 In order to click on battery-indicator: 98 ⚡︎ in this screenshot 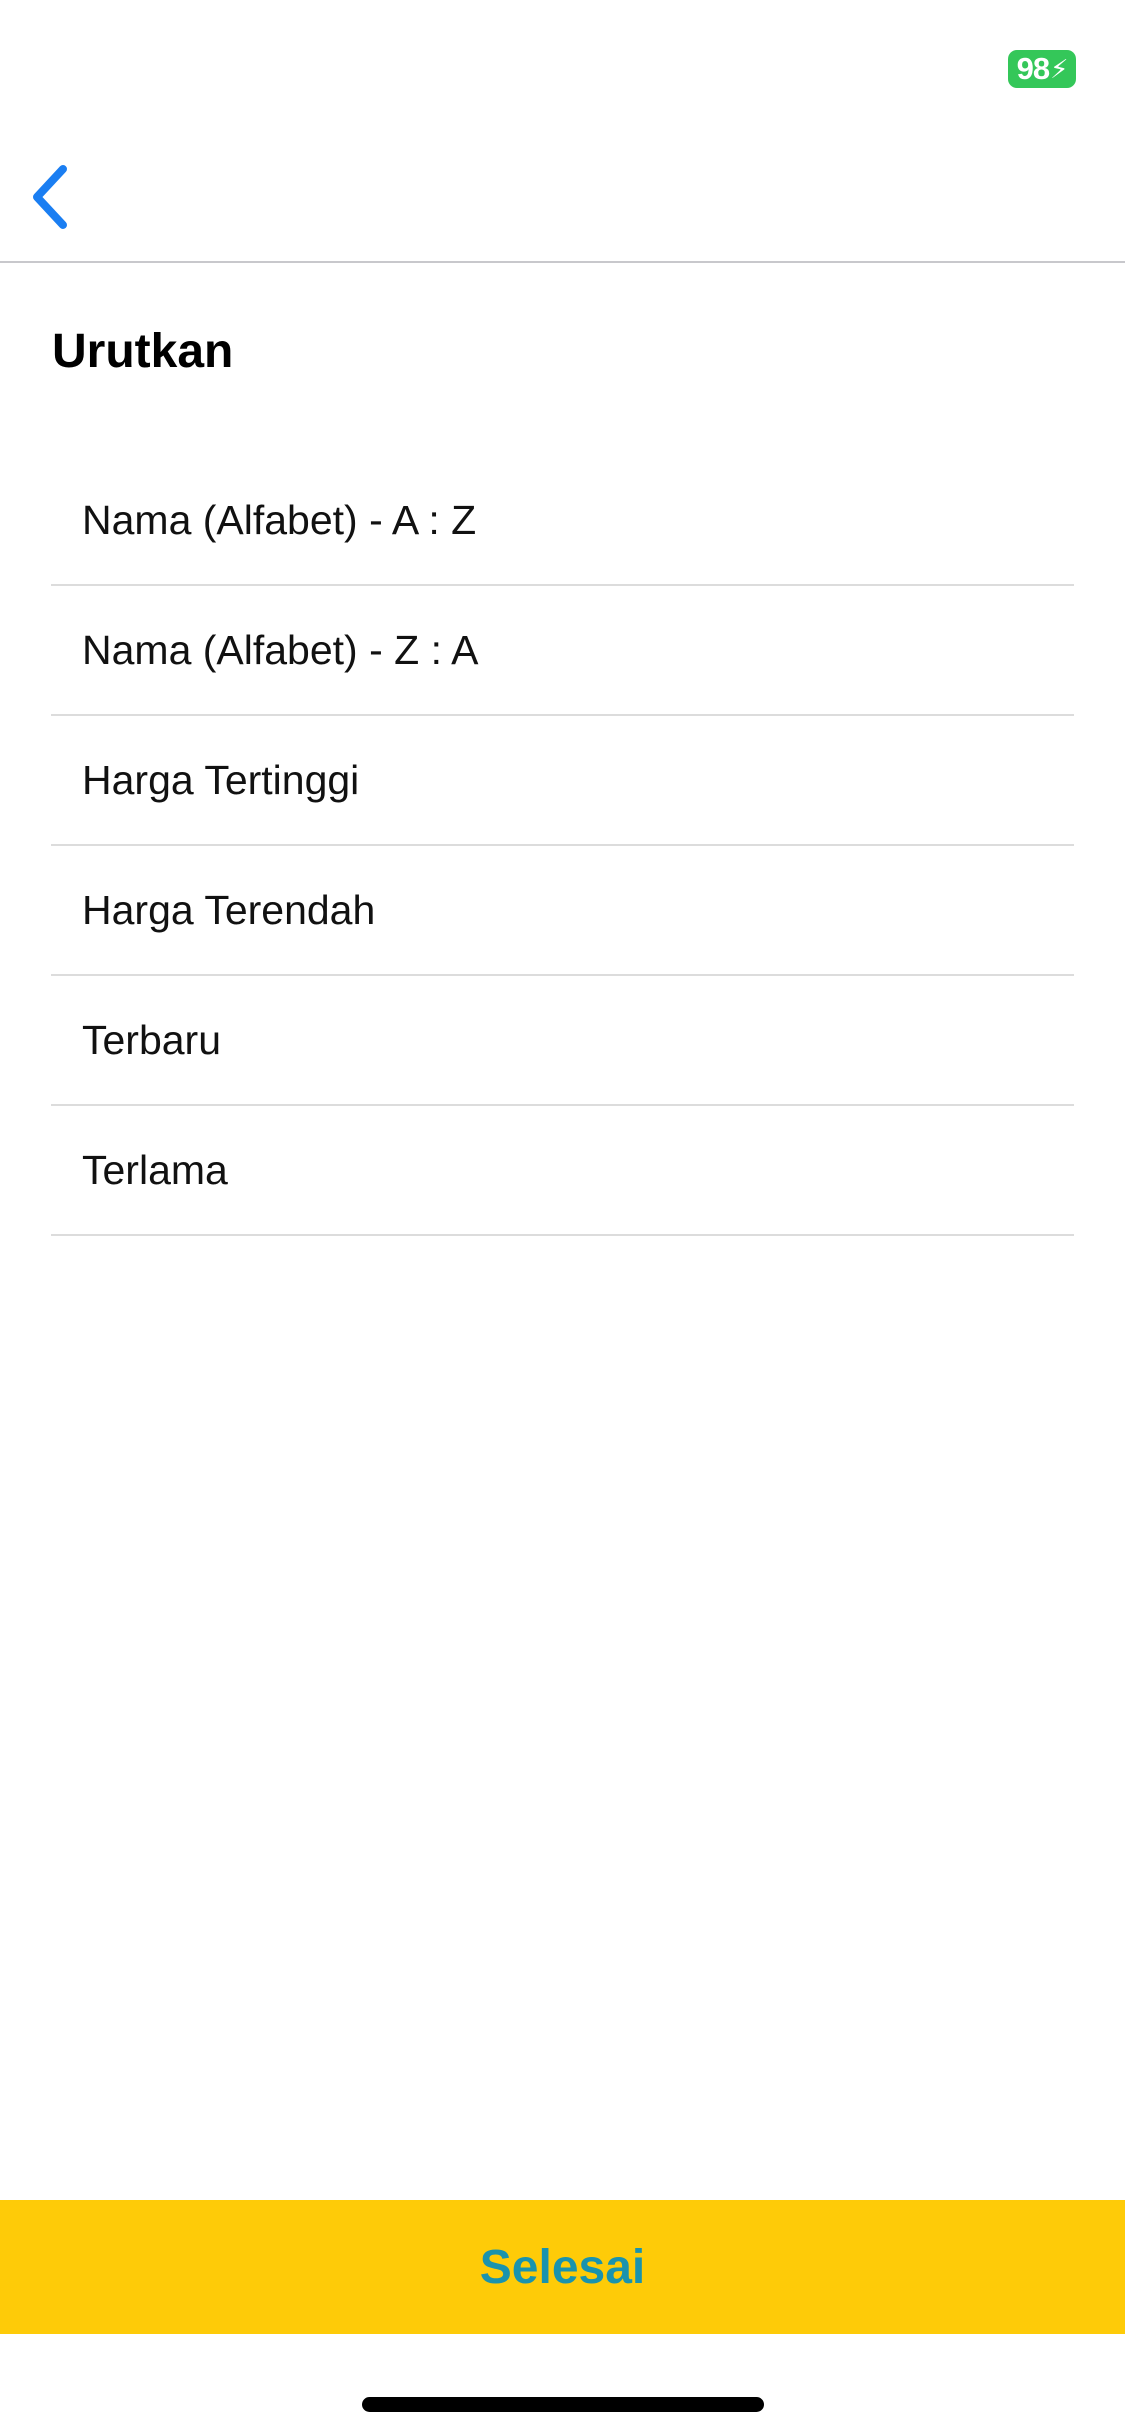, I will do `click(1042, 69)`.